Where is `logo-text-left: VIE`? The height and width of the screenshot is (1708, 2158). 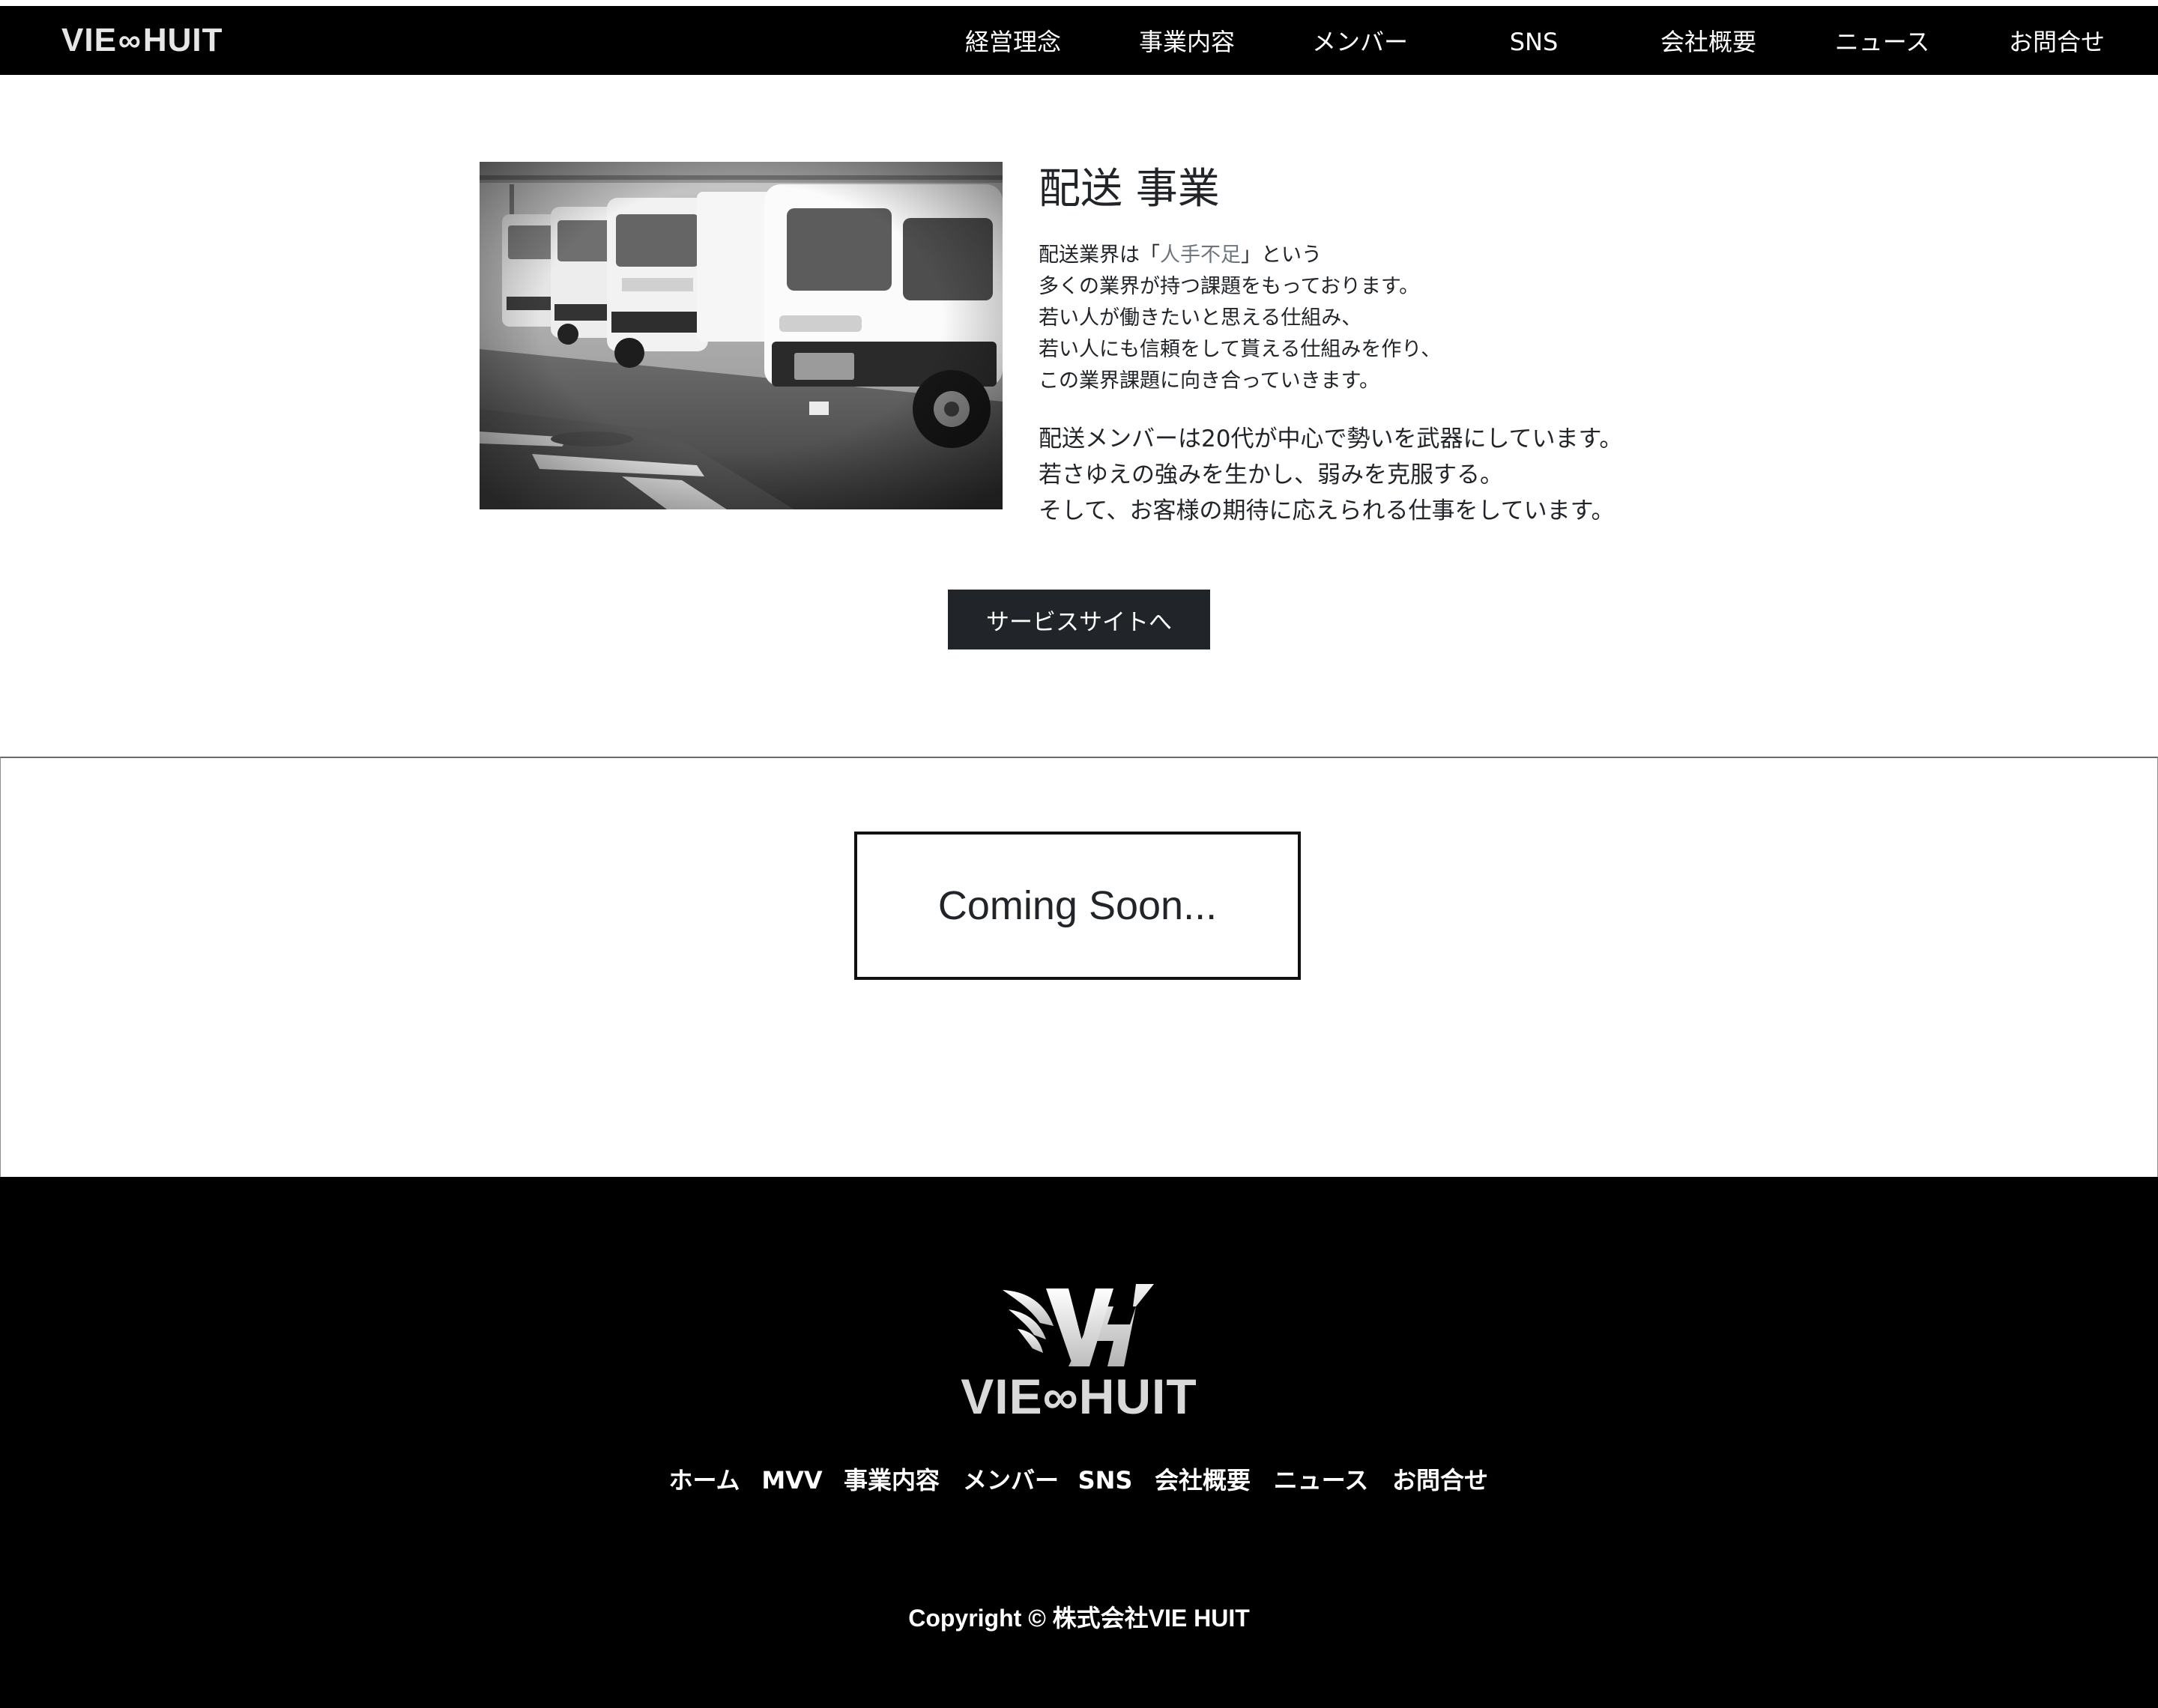
logo-text-left: VIE is located at coordinates (89, 40).